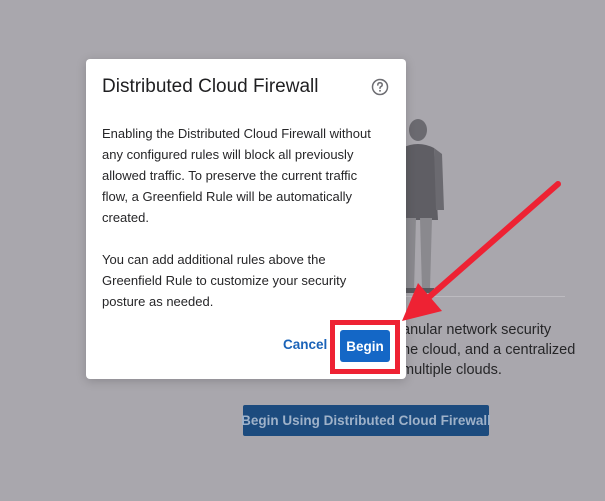 The image size is (605, 501). Describe the element at coordinates (305, 344) in the screenshot. I see `cancel-button: Cancel` at that location.